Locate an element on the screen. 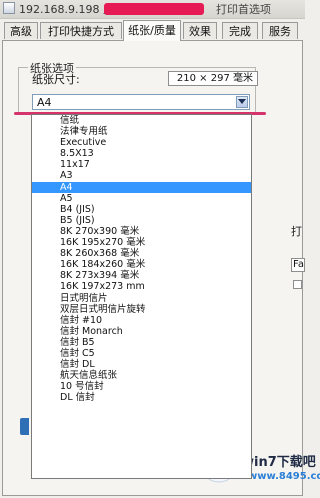  paper-size-option: B5 (JIS) is located at coordinates (141, 220).